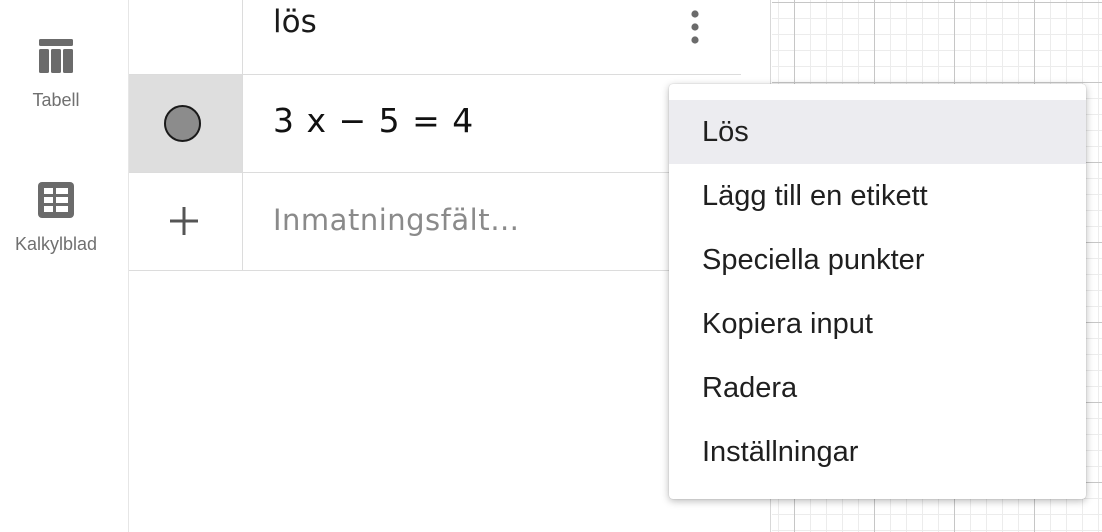  I want to click on menu-item-settings: Inställningar, so click(877, 452).